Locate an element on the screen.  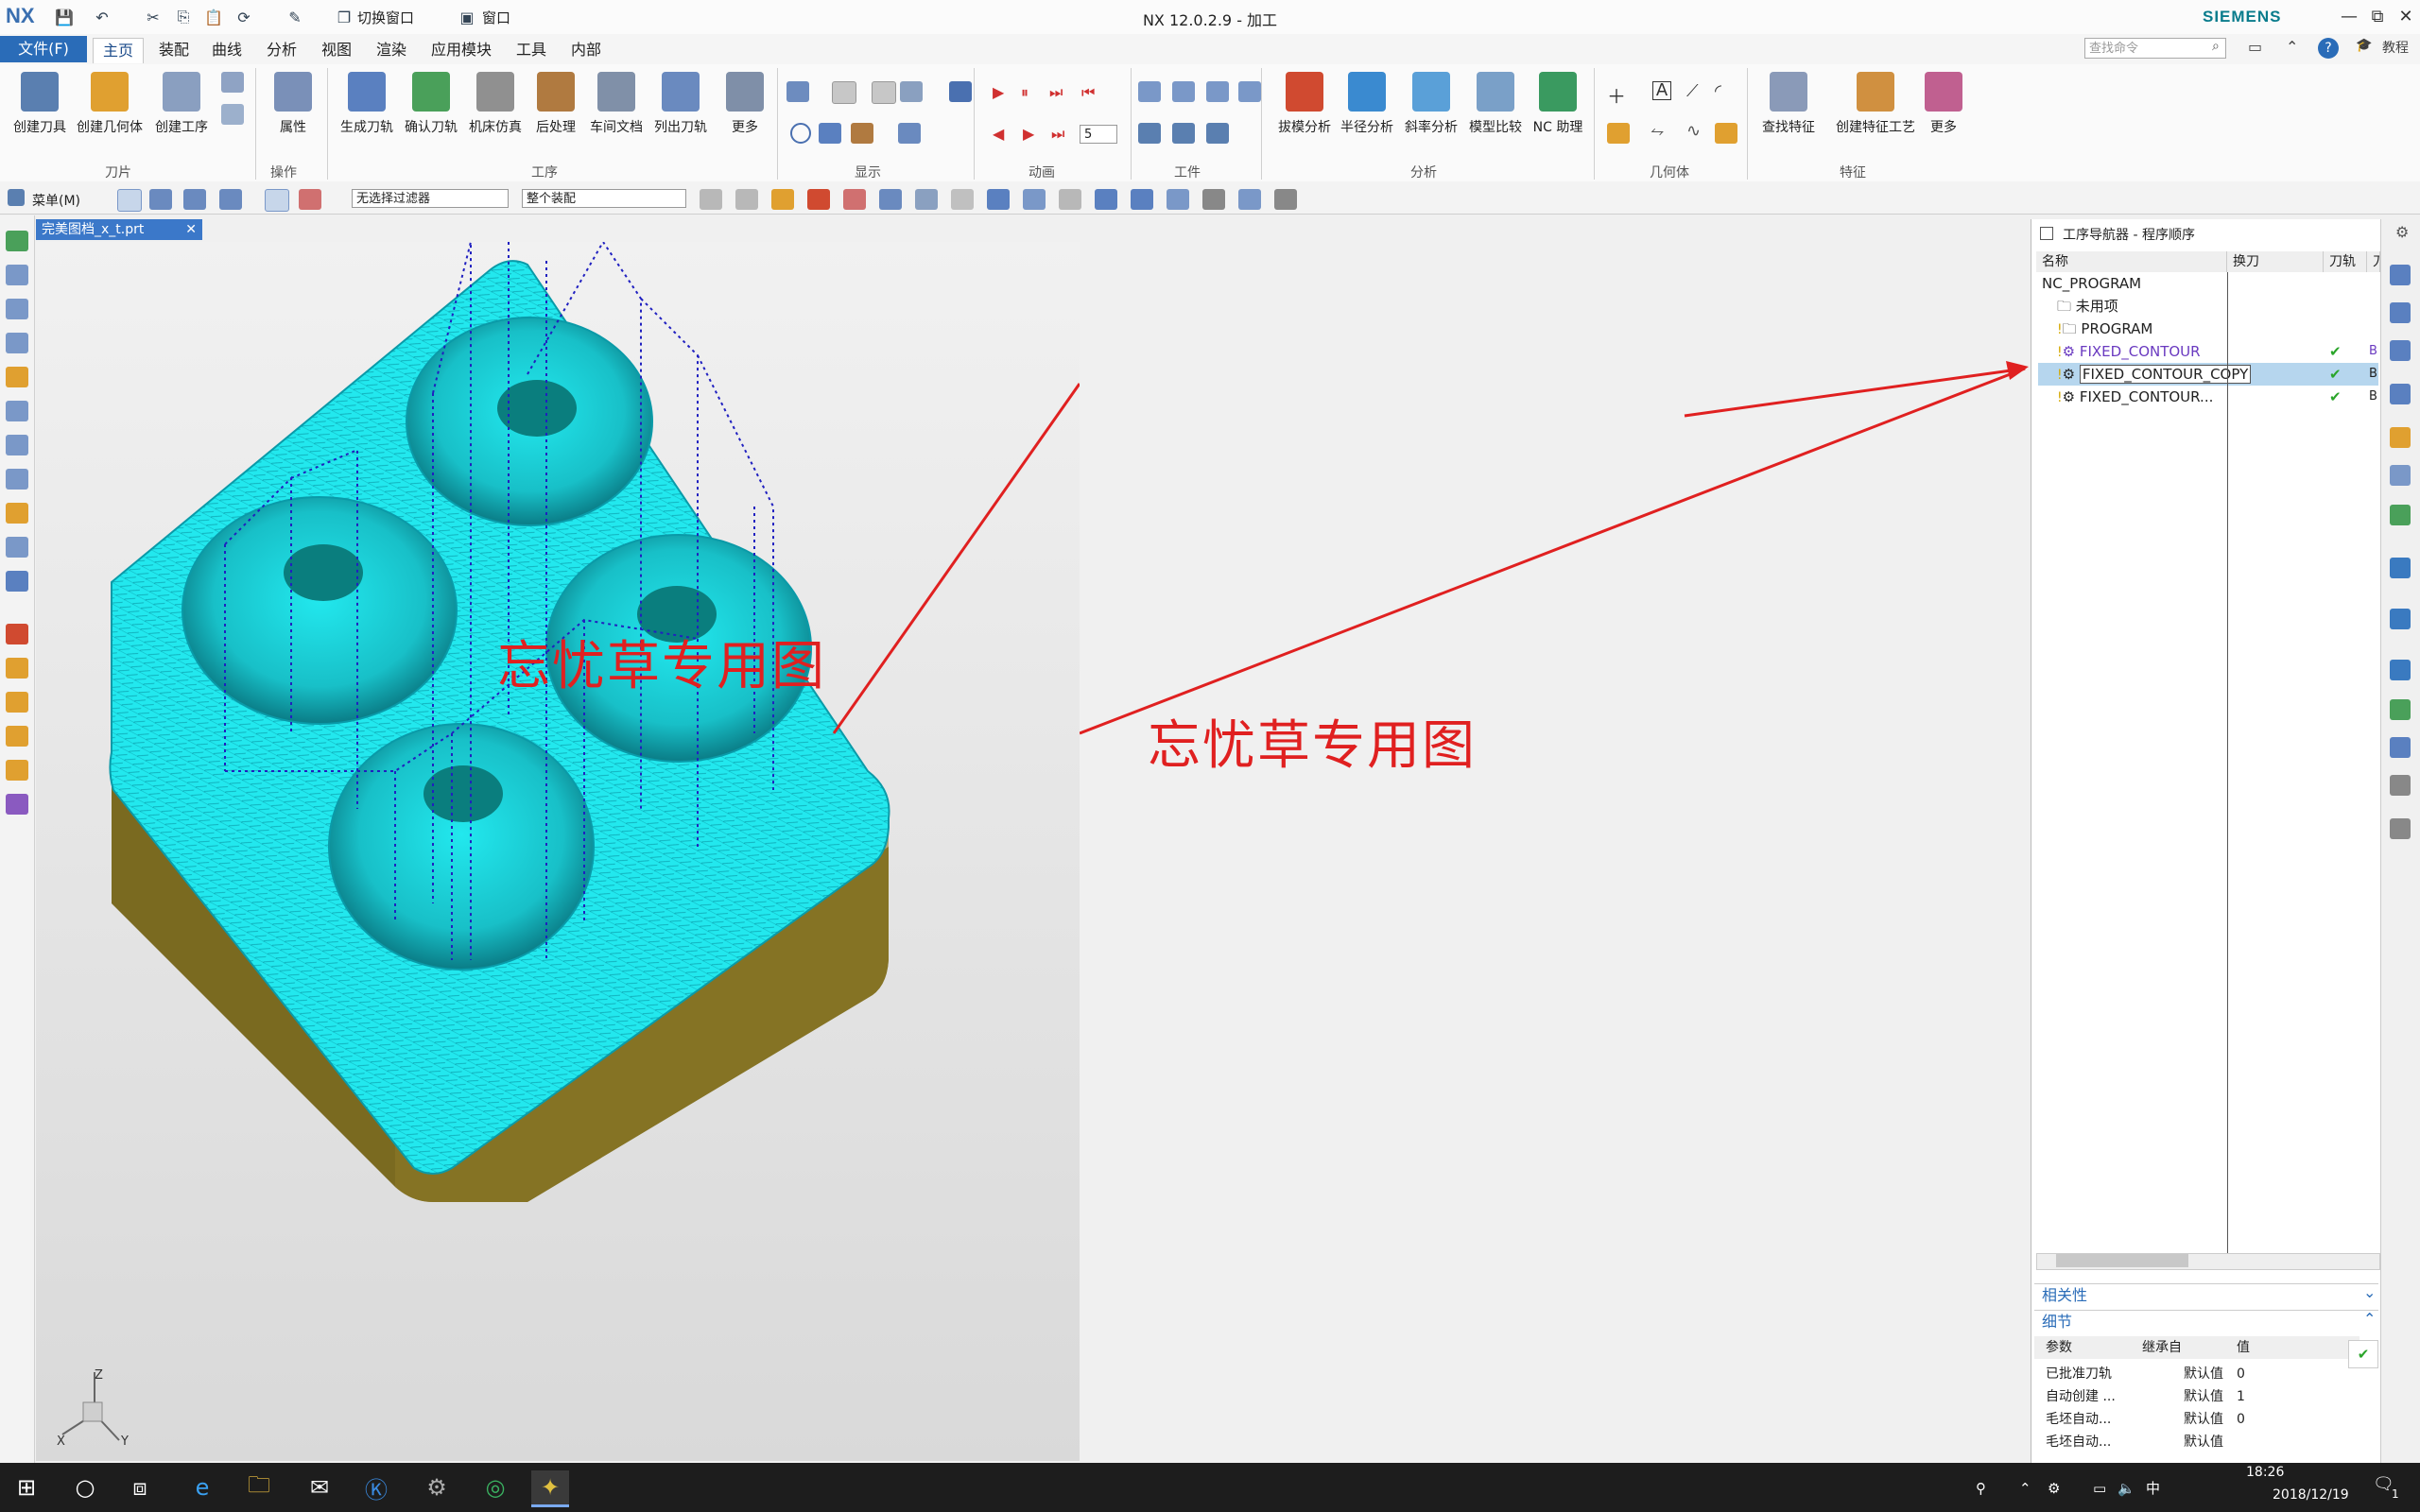
verify-toolpath-button: 确认刀轨 is located at coordinates (431, 104).